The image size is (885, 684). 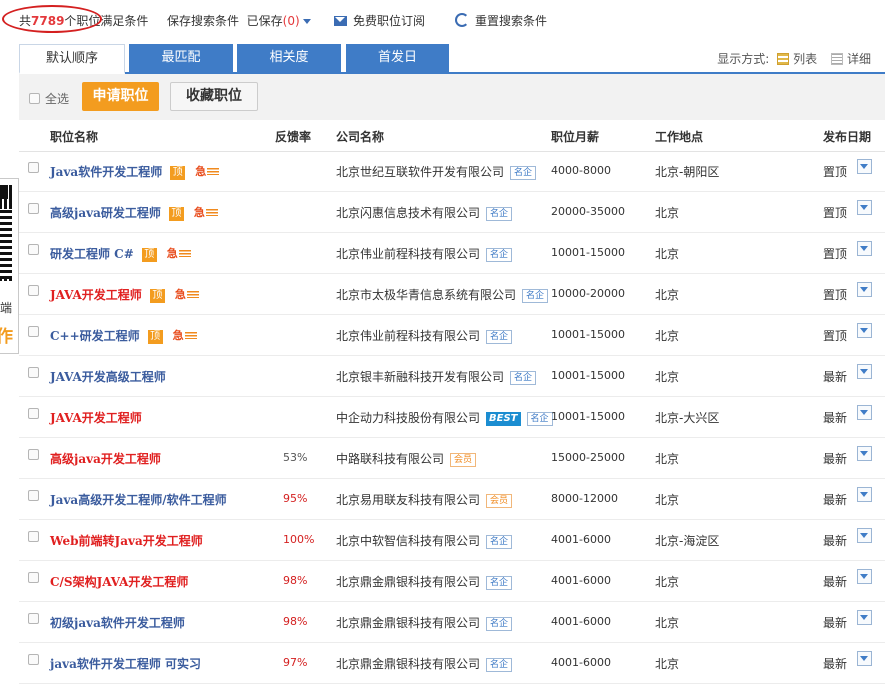 What do you see at coordinates (192, 294) in the screenshot?
I see `urgent-lines-icon` at bounding box center [192, 294].